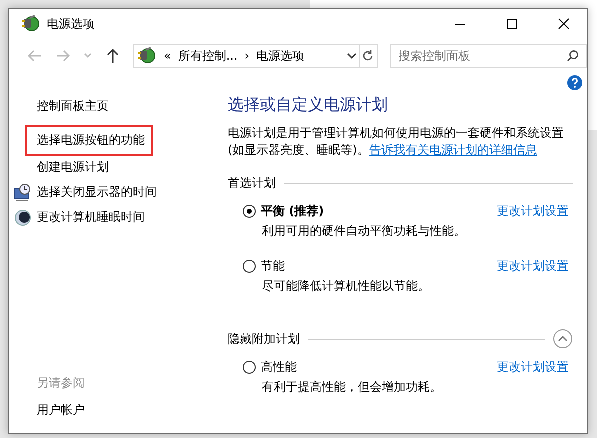 This screenshot has height=438, width=597. I want to click on details-link: 告诉我有关电源计划的详细信息, so click(453, 150).